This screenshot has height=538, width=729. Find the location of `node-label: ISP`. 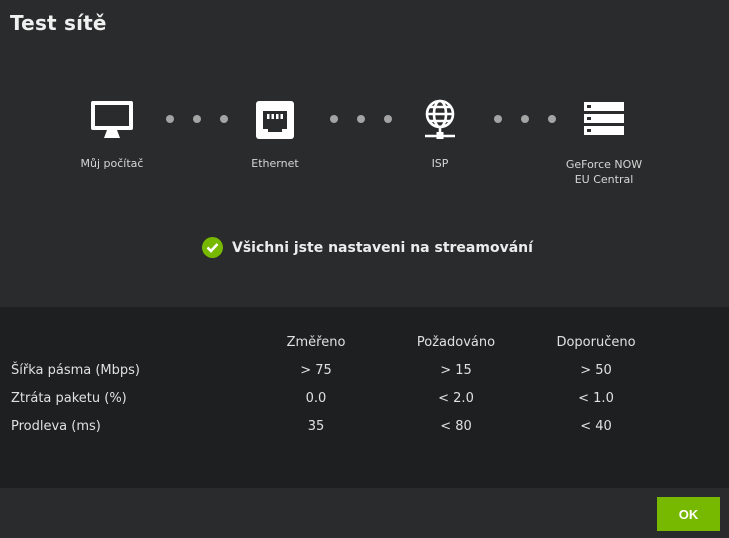

node-label: ISP is located at coordinates (440, 163).